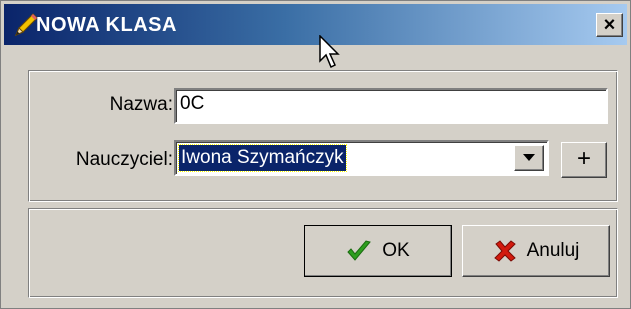  Describe the element at coordinates (378, 251) in the screenshot. I see `ok-button: OK` at that location.